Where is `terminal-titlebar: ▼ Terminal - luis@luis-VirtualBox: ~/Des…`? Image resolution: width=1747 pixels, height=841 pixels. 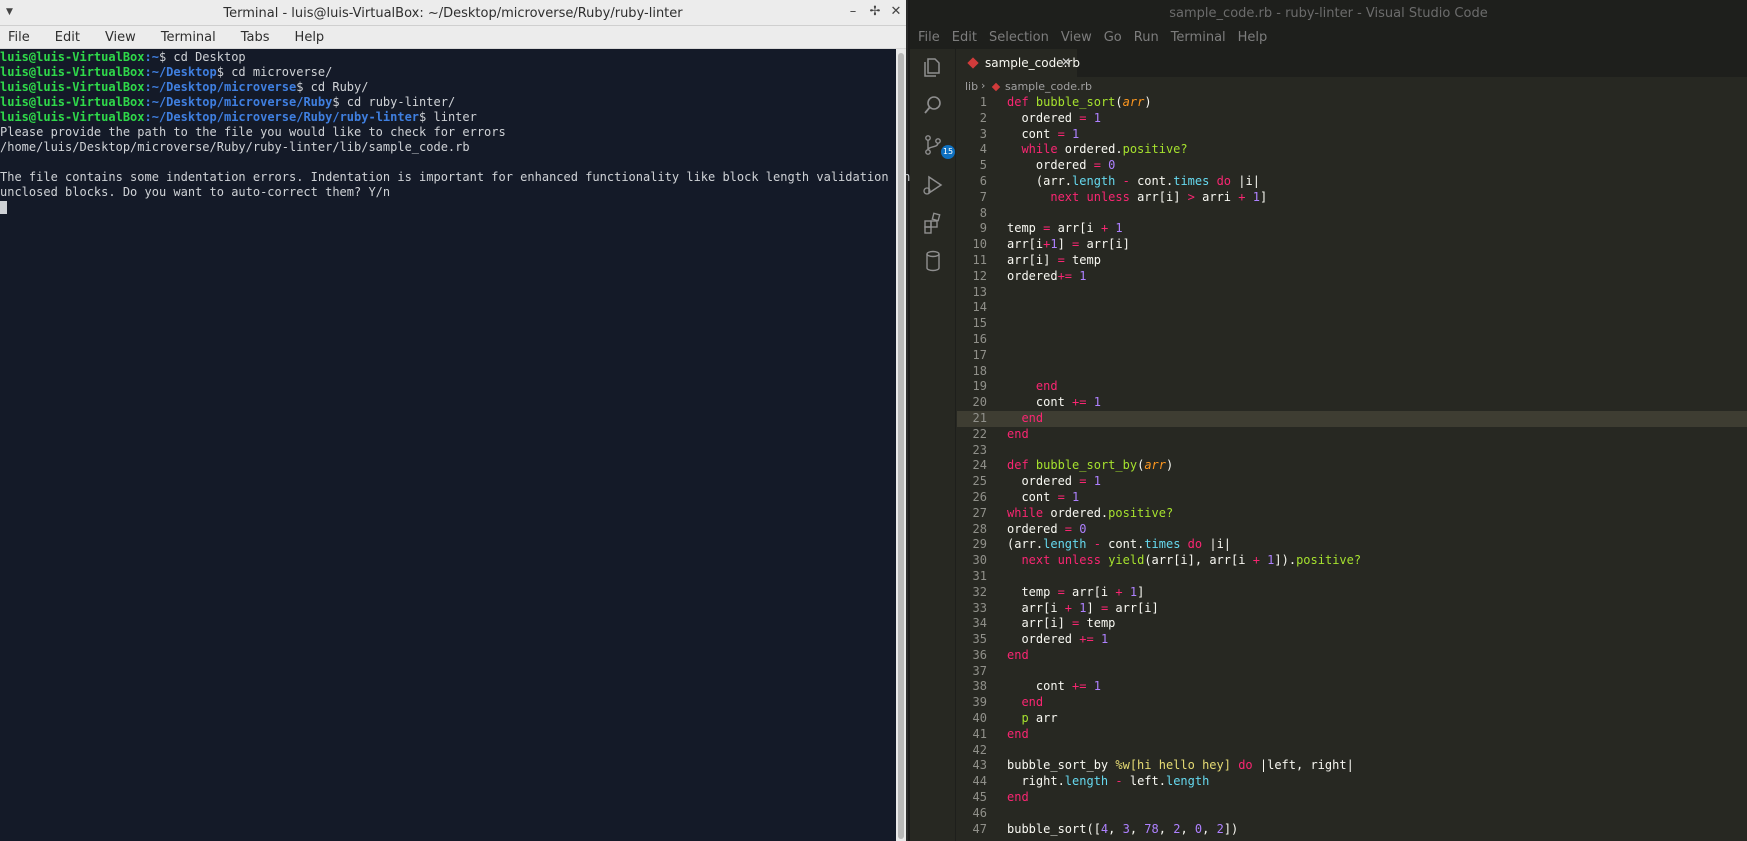
terminal-titlebar: ▼ Terminal - luis@luis-VirtualBox: ~/Des… is located at coordinates (453, 13).